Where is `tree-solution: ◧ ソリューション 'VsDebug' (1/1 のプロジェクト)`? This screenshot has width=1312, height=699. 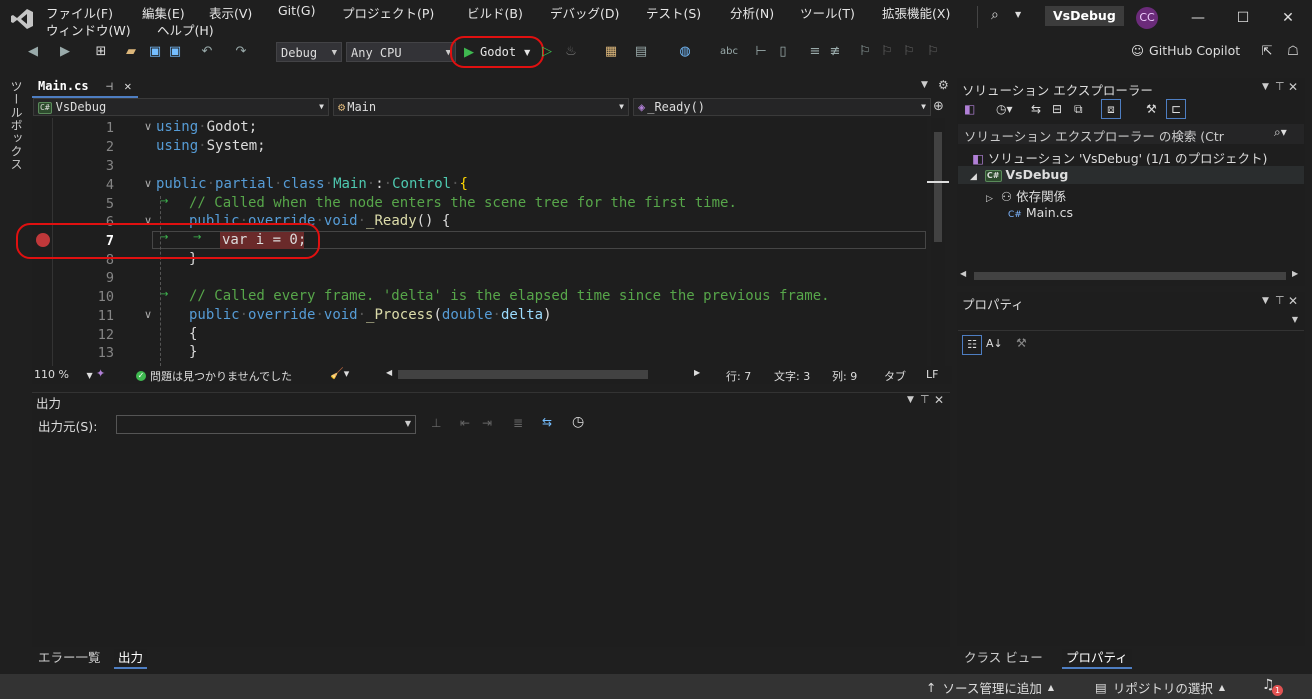 tree-solution: ◧ ソリューション 'VsDebug' (1/1 のプロジェクト) is located at coordinates (1119, 157).